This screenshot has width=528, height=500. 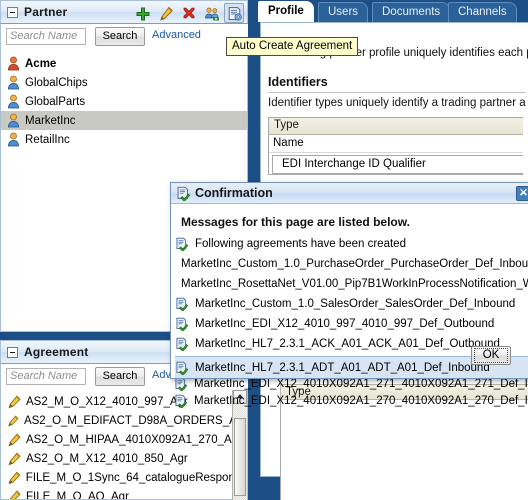 I want to click on dialog-message-label: Following agreements have been created, so click(x=300, y=243).